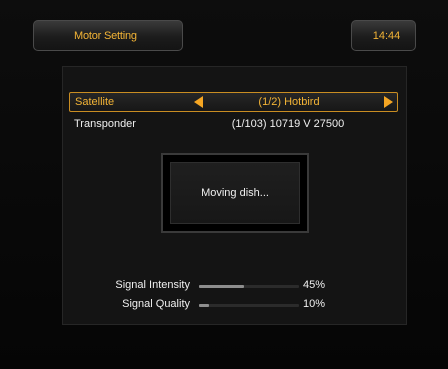  What do you see at coordinates (249, 305) in the screenshot?
I see `signal-quality-bar` at bounding box center [249, 305].